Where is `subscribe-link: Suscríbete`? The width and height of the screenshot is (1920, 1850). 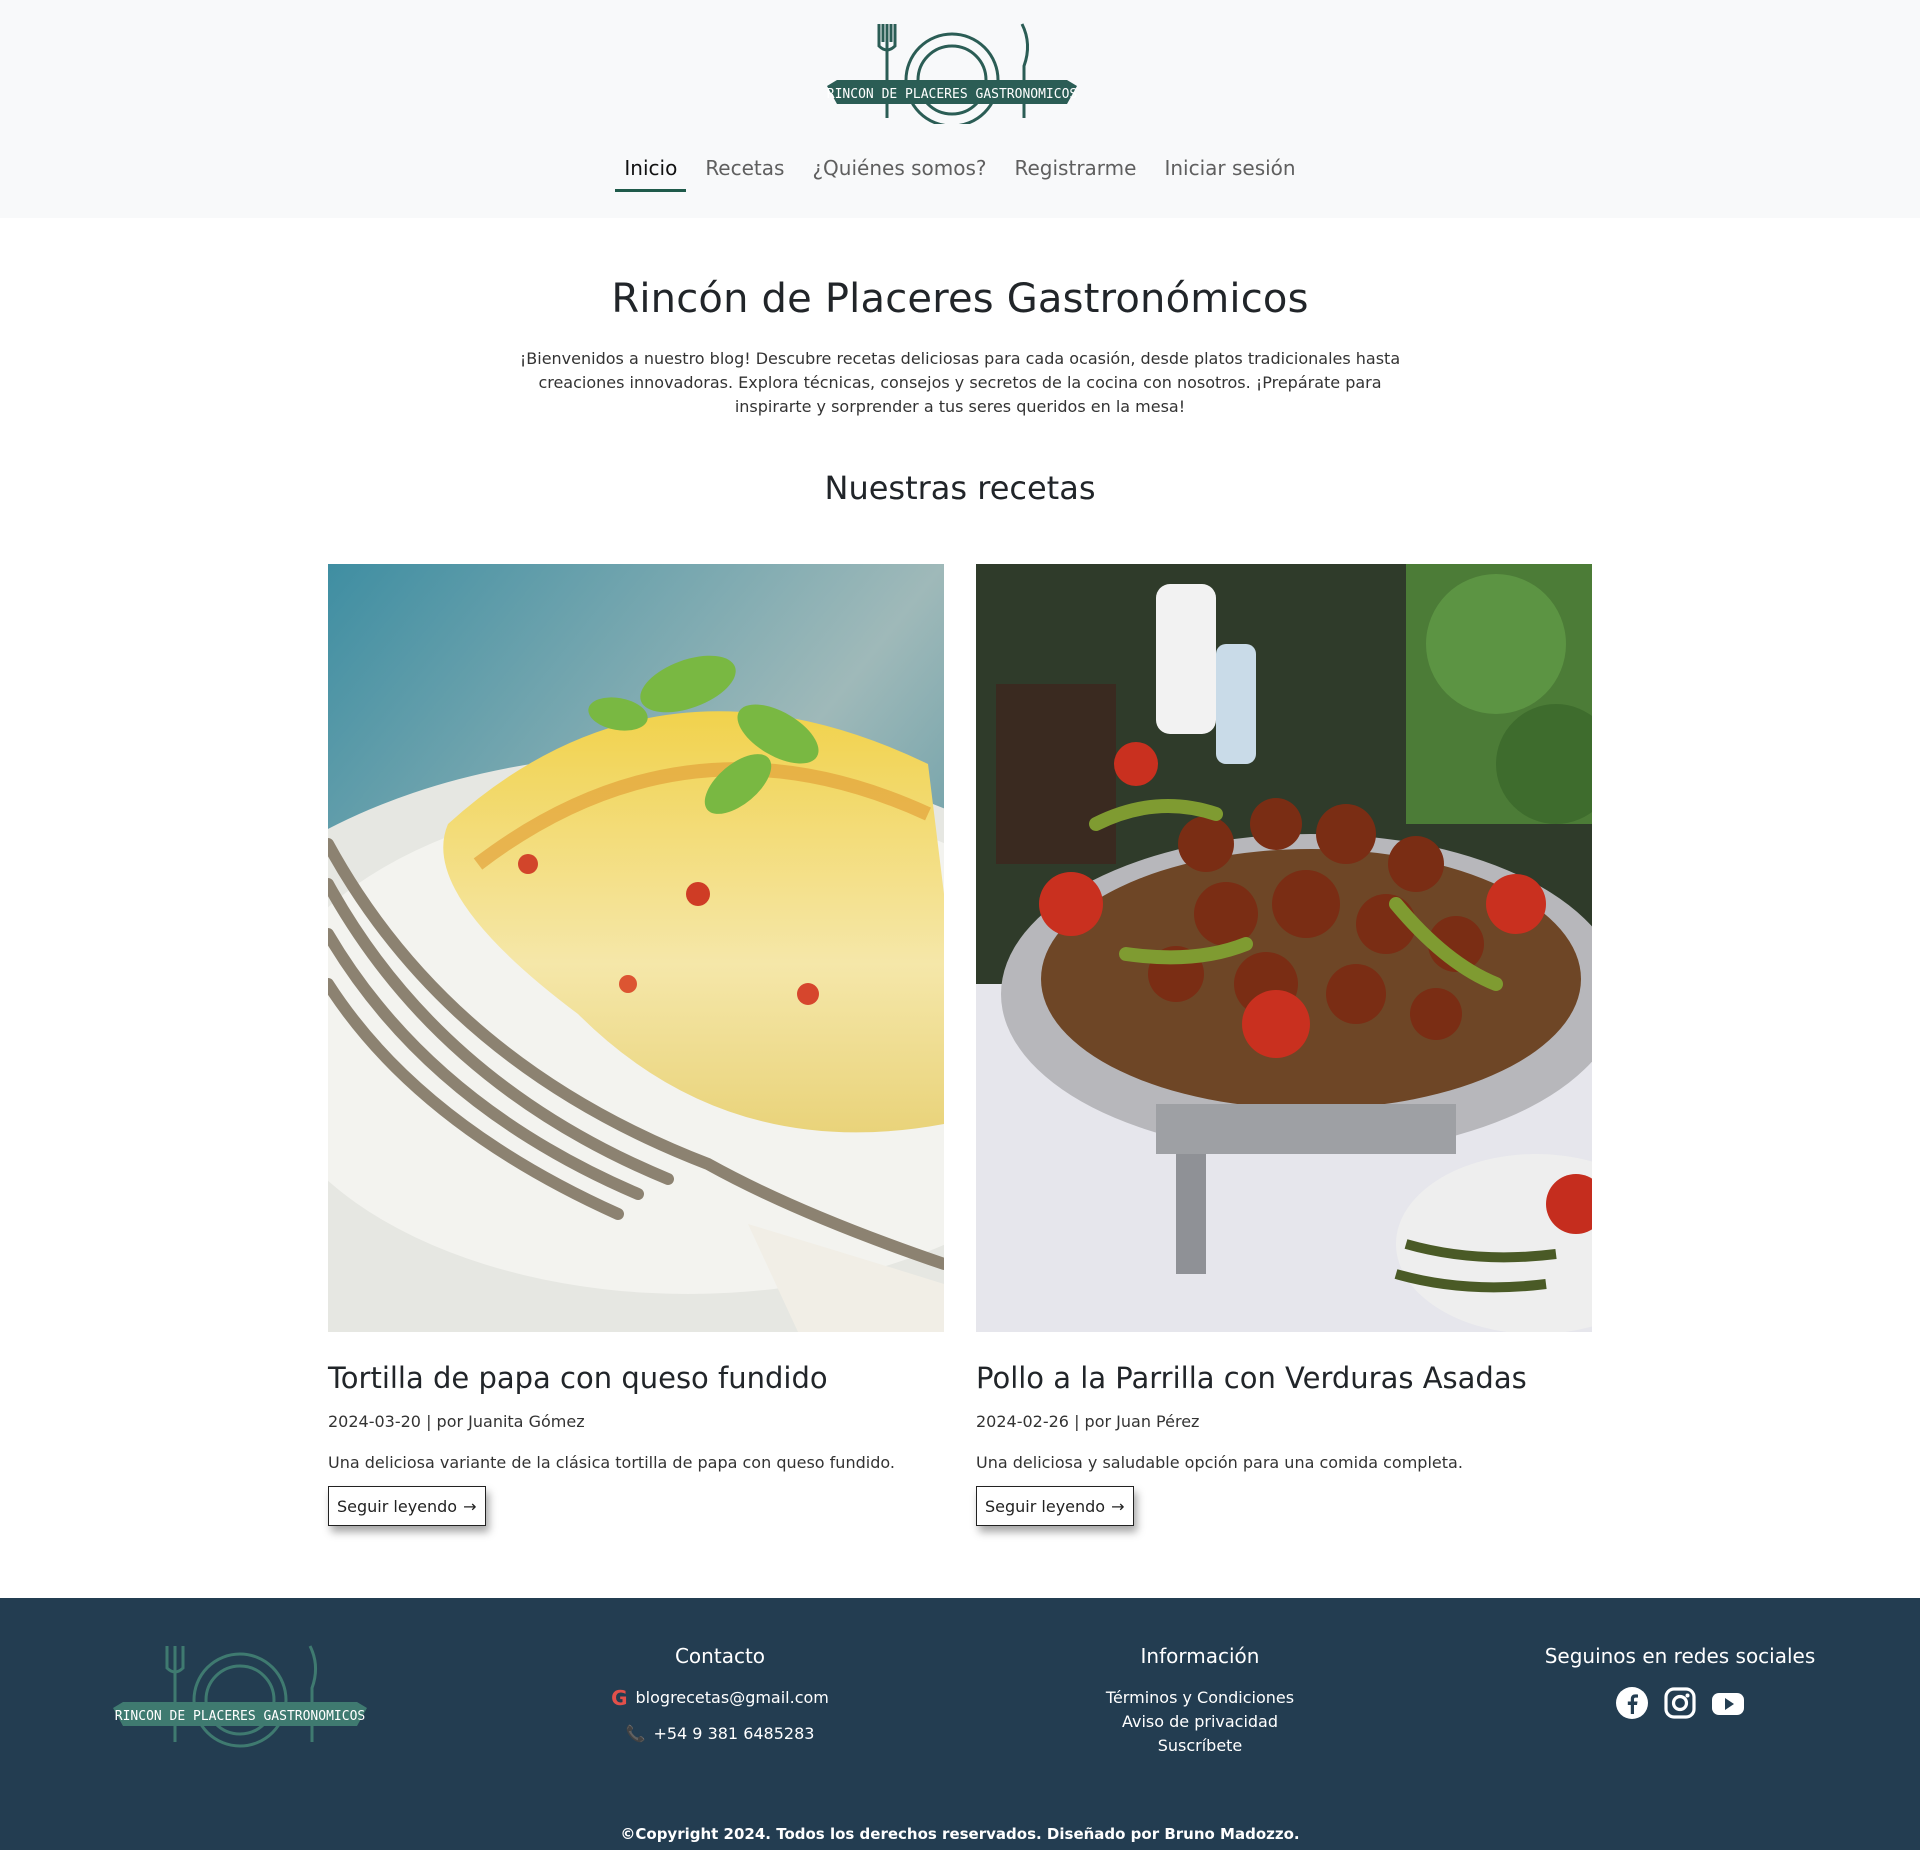
subscribe-link: Suscríbete is located at coordinates (1200, 1746).